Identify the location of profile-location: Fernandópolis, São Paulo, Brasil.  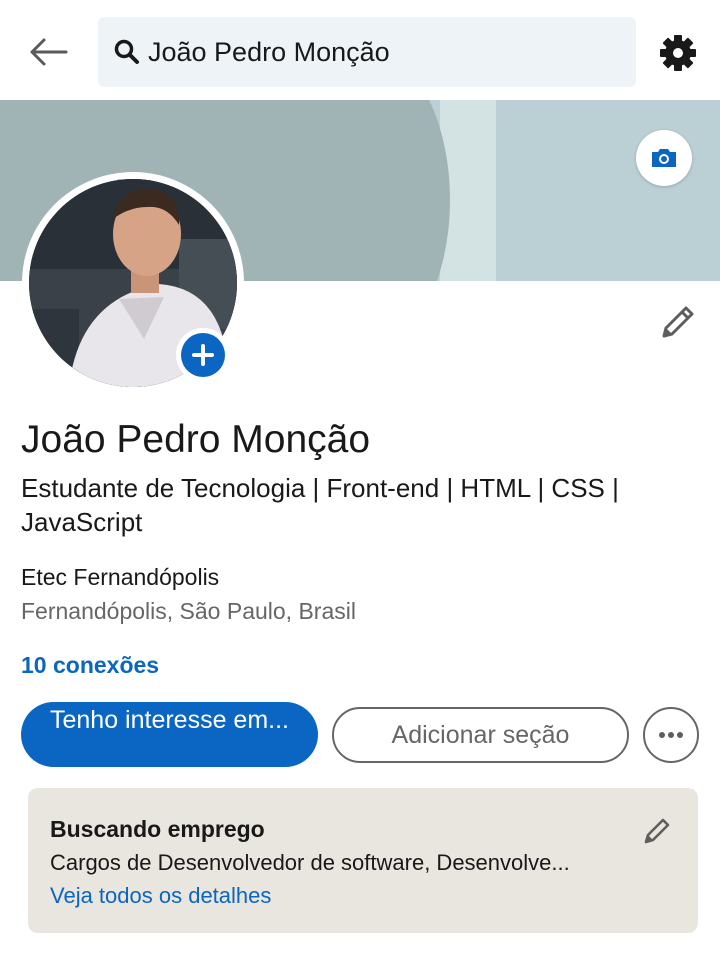
(188, 611).